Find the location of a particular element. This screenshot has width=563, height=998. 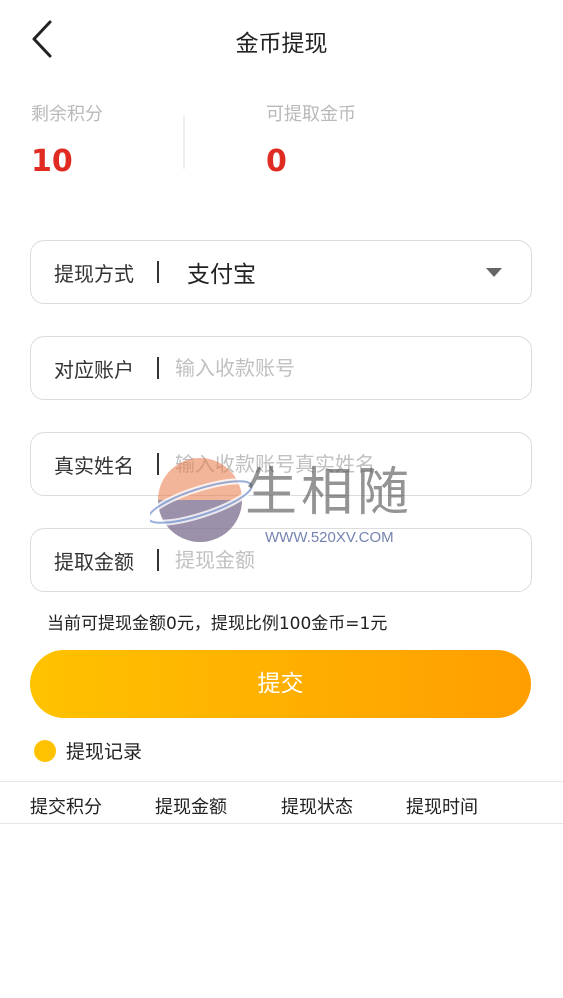

amount-field: 提取金额 is located at coordinates (281, 560).